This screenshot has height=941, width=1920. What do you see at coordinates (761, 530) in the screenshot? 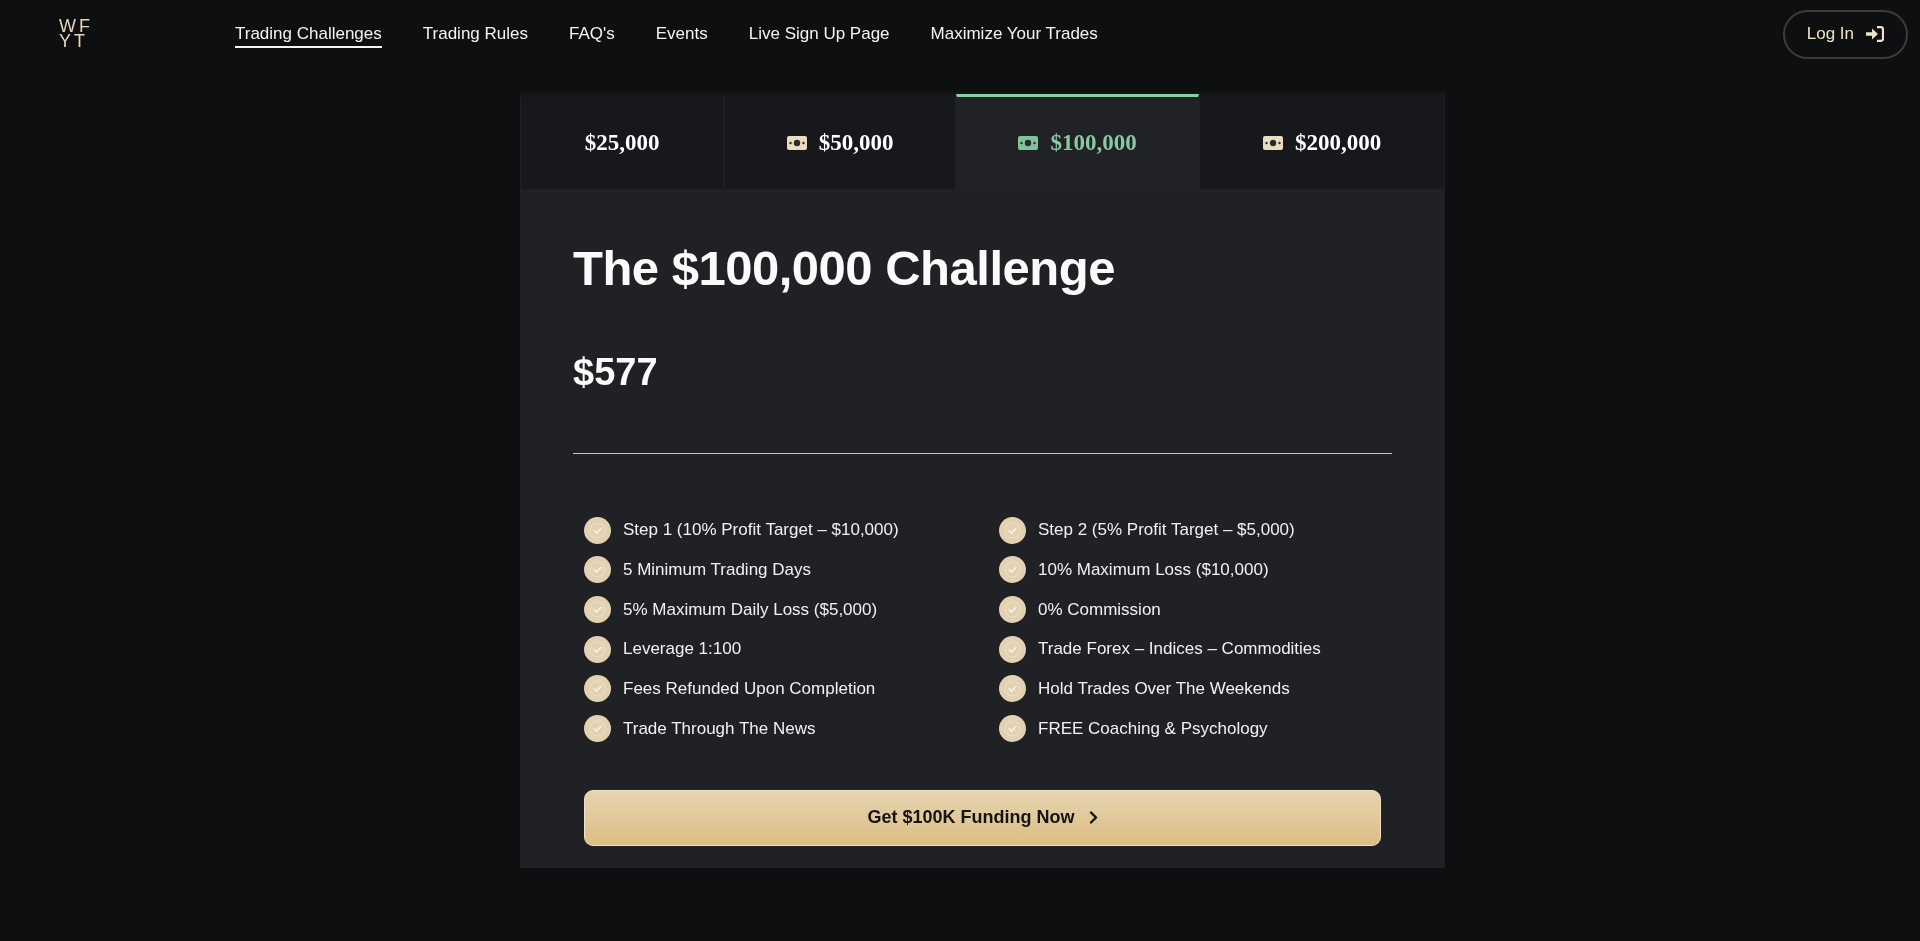
I see `feature-text: Step 1 (10% Profit Target – $10,000)` at bounding box center [761, 530].